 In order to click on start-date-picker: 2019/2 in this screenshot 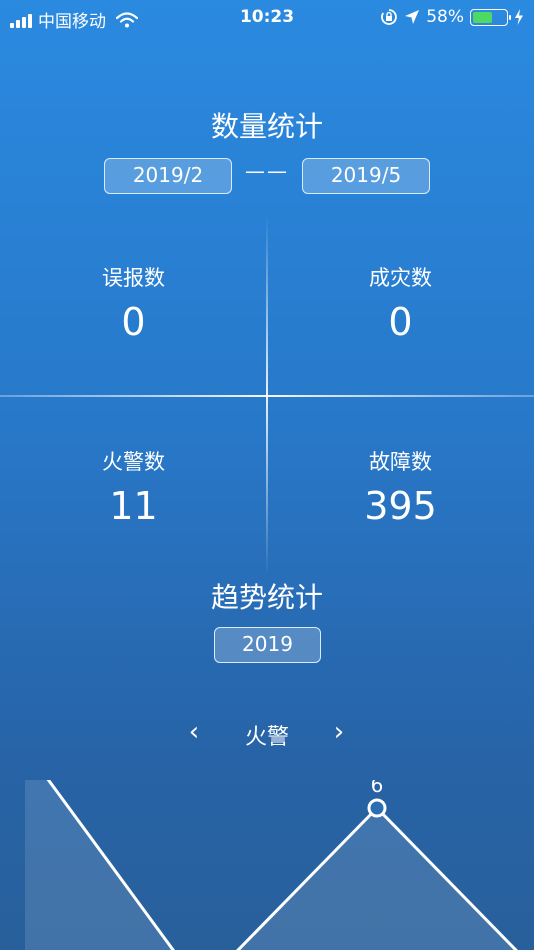, I will do `click(168, 176)`.